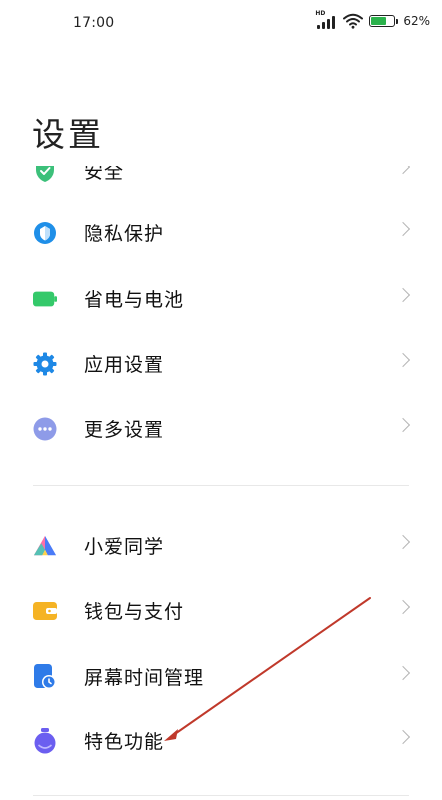 This screenshot has width=442, height=800. Describe the element at coordinates (221, 24) in the screenshot. I see `status-bar: 17:00 HD 62%` at that location.